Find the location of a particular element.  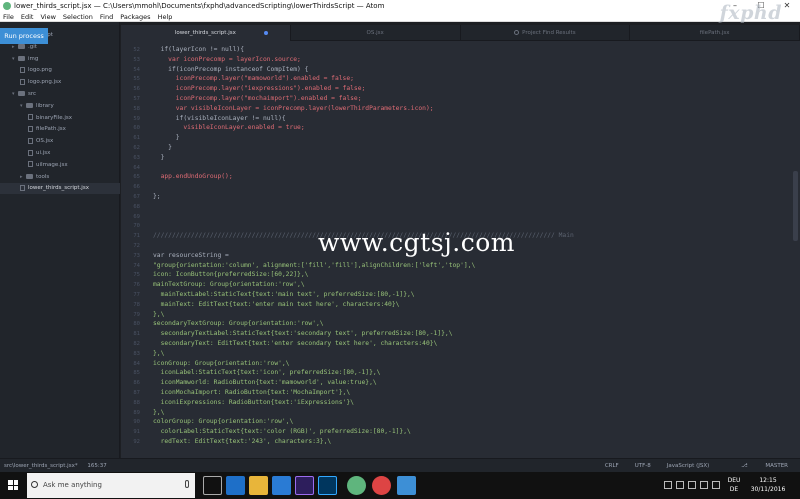

tree-folder: ▸ tools is located at coordinates (24, 177).